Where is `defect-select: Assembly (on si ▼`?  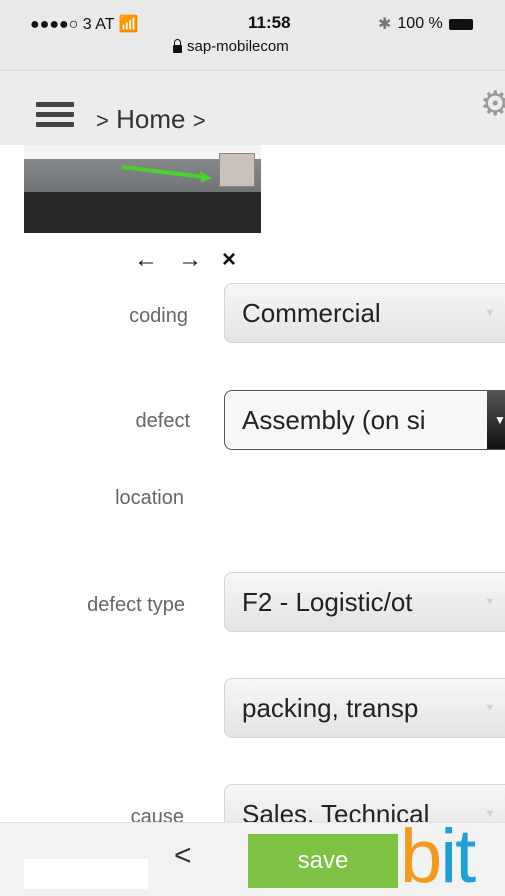 defect-select: Assembly (on si ▼ is located at coordinates (364, 420).